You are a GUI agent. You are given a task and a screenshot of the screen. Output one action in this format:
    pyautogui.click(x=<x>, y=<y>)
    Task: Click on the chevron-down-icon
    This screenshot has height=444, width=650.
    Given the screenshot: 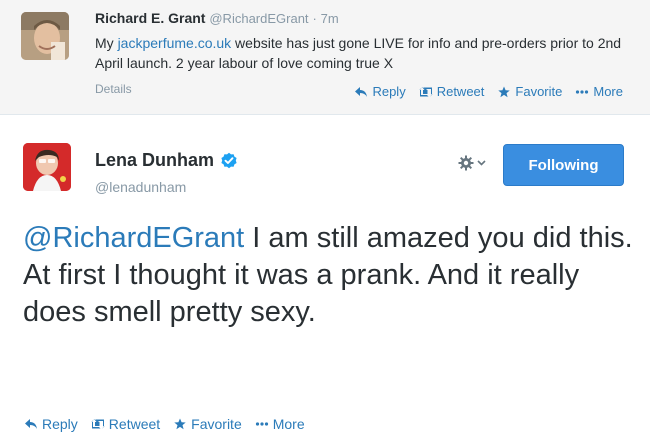 What is the action you would take?
    pyautogui.click(x=481, y=163)
    